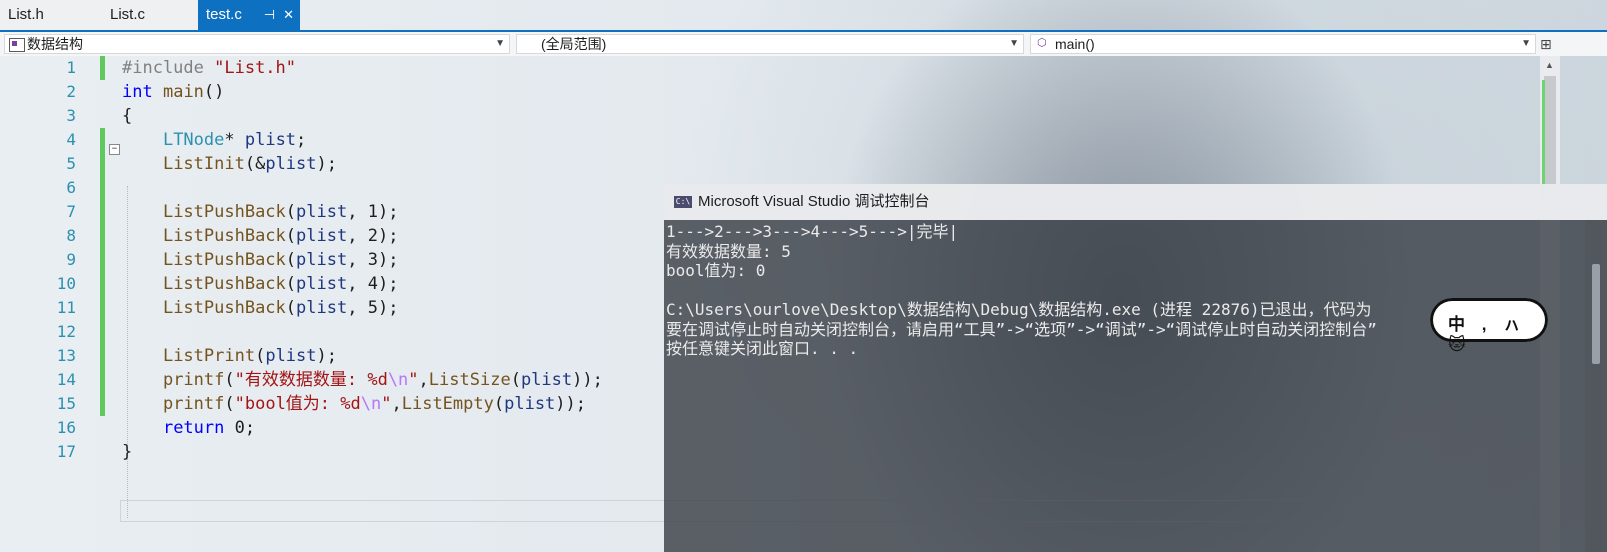 The width and height of the screenshot is (1607, 552). What do you see at coordinates (71, 91) in the screenshot?
I see `line-number: 2` at bounding box center [71, 91].